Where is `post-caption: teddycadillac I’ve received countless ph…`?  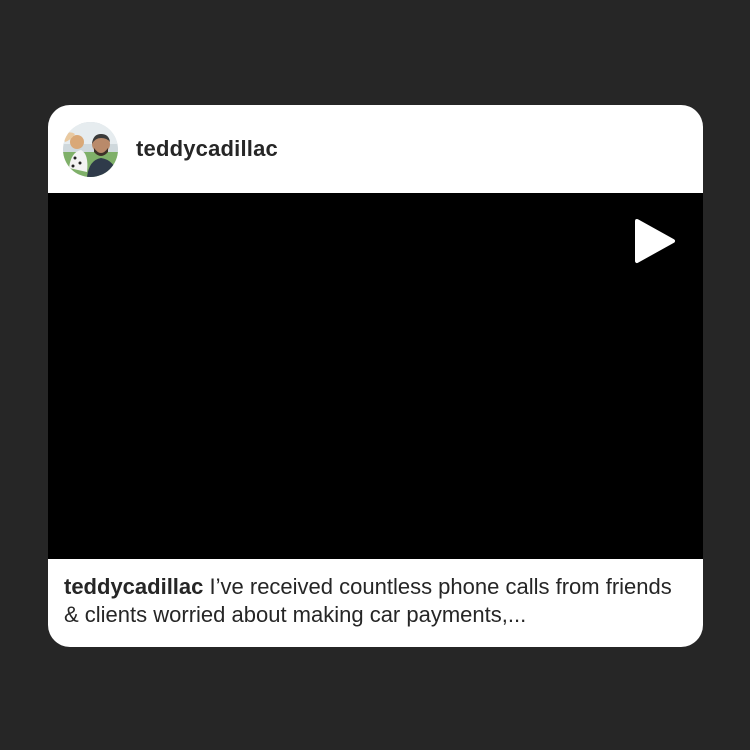 post-caption: teddycadillac I’ve received countless ph… is located at coordinates (375, 594).